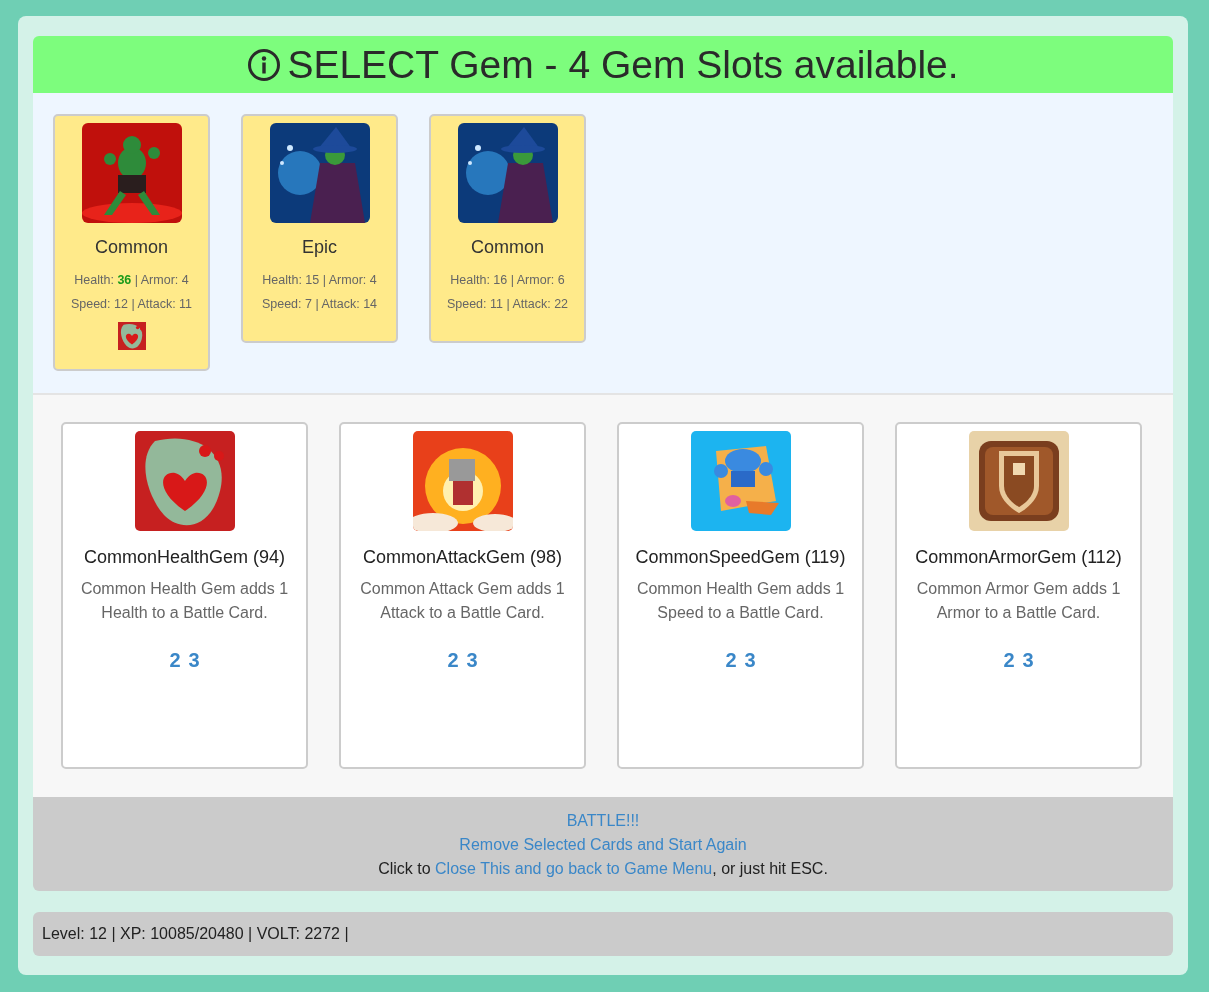 This screenshot has height=992, width=1209. Describe the element at coordinates (131, 304) in the screenshot. I see `card-stats: Speed: 12 | Attack: 11` at that location.